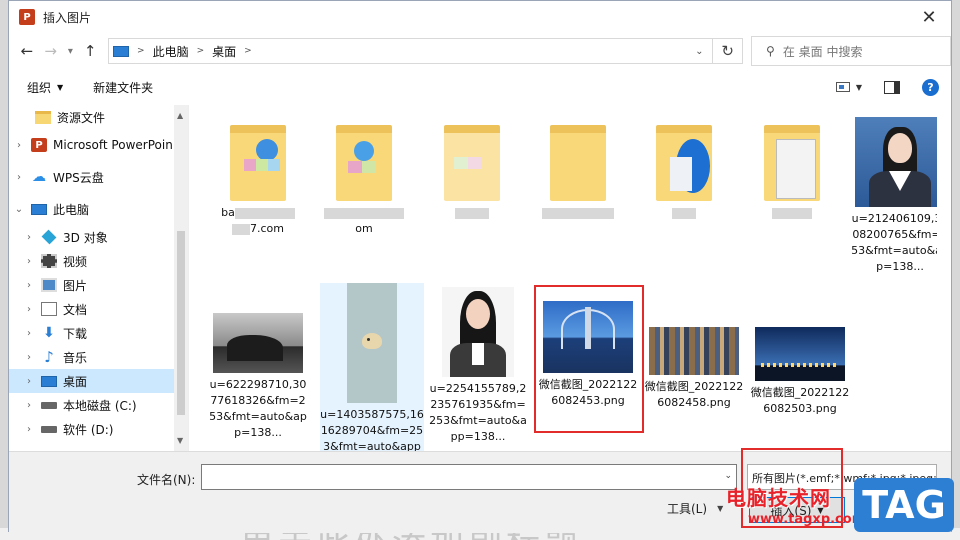 Image resolution: width=960 pixels, height=540 pixels. Describe the element at coordinates (121, 51) in the screenshot. I see `computer-icon` at that location.